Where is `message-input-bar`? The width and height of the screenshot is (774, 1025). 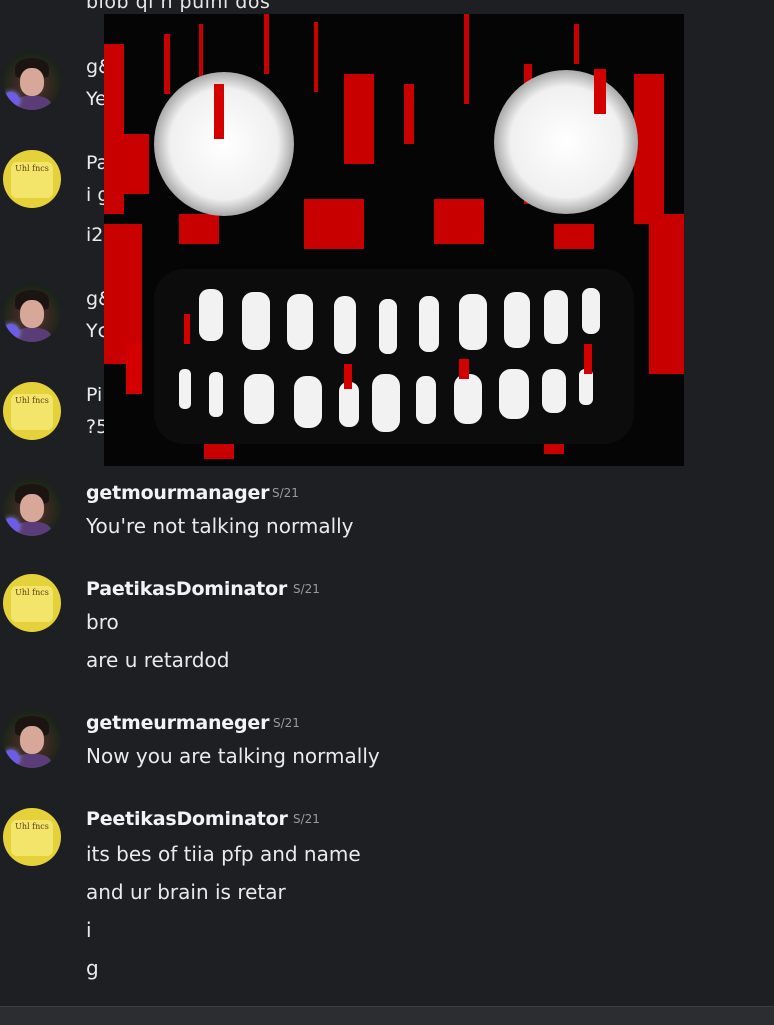
message-input-bar is located at coordinates (387, 1015).